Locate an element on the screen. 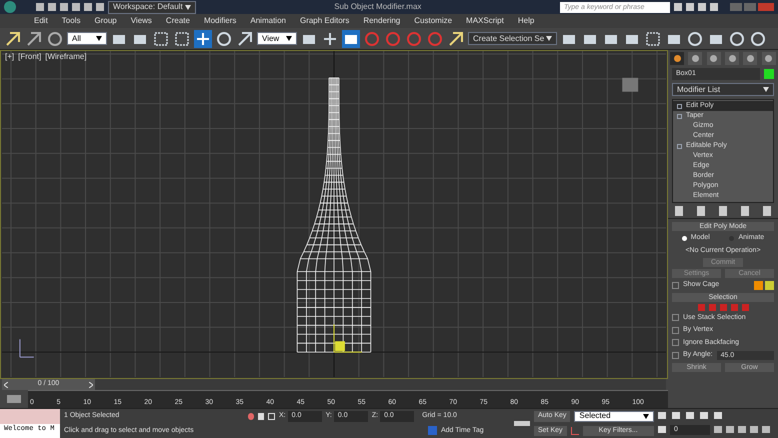  selection-filter-dropdown: All is located at coordinates (87, 38).